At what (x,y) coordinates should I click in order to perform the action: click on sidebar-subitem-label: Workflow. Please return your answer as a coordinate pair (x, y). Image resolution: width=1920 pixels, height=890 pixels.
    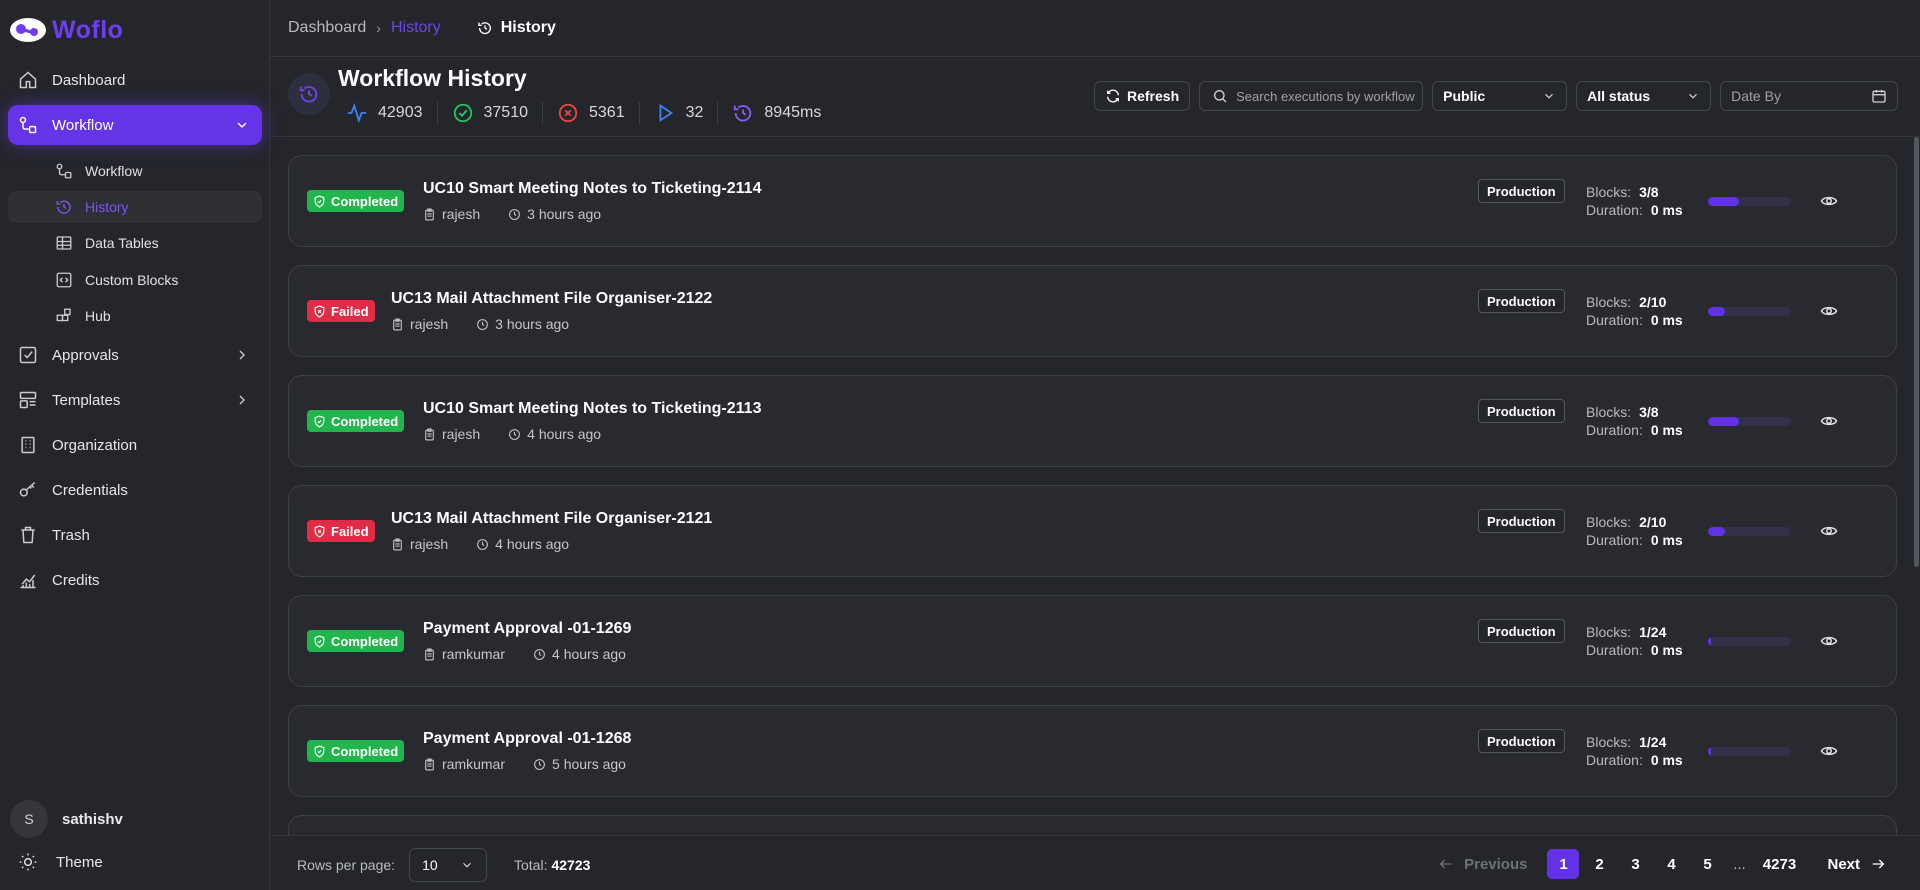
    Looking at the image, I should click on (114, 171).